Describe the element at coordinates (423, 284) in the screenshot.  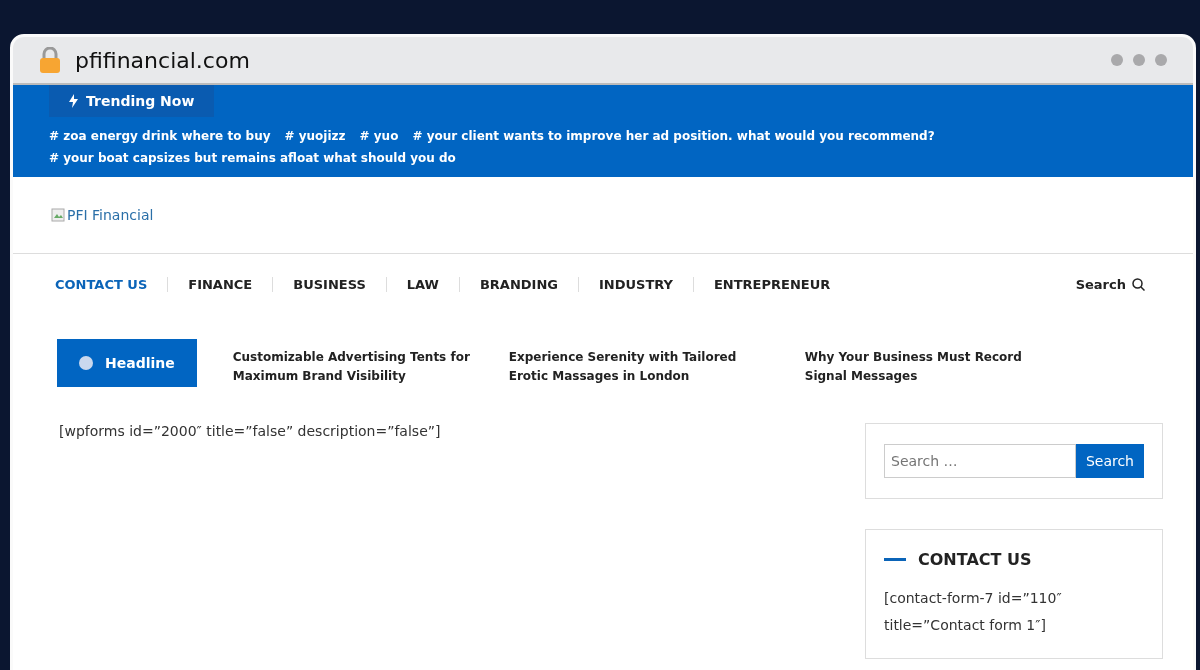
I see `nav-link: LAW` at that location.